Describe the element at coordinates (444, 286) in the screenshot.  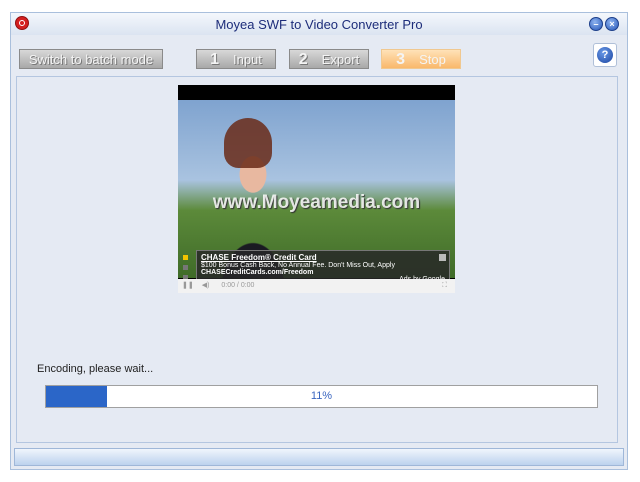
I see `fullscreen-icon: ⛶` at that location.